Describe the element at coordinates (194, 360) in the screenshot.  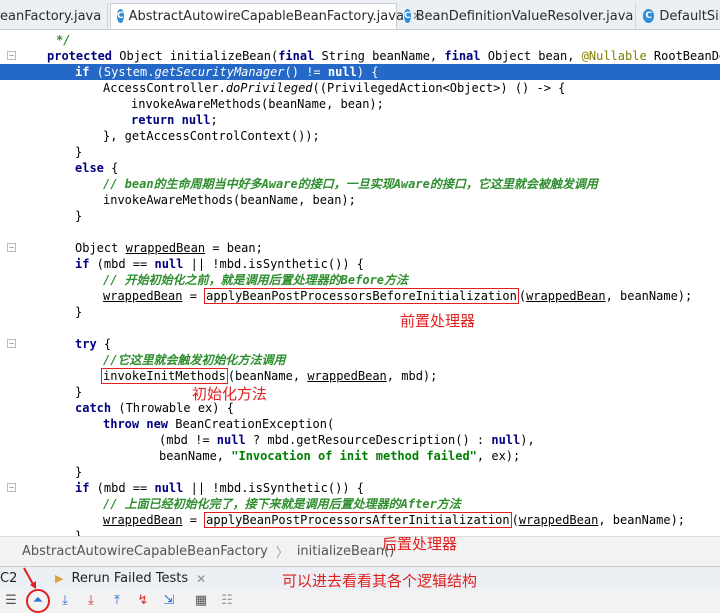
I see `code-comment: //它这里就会触发初始化方法调用` at that location.